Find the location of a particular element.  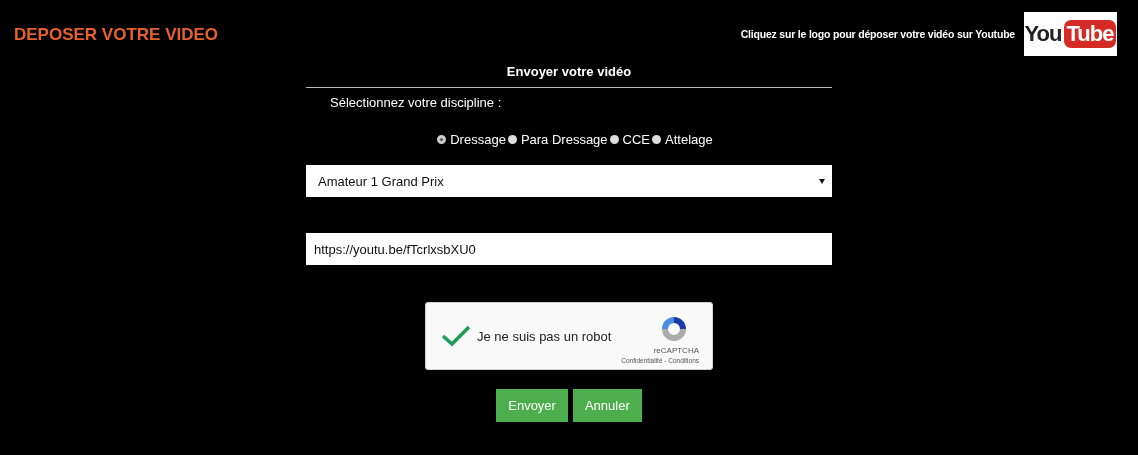

captcha-label: Je ne suis pas un robot is located at coordinates (544, 336).